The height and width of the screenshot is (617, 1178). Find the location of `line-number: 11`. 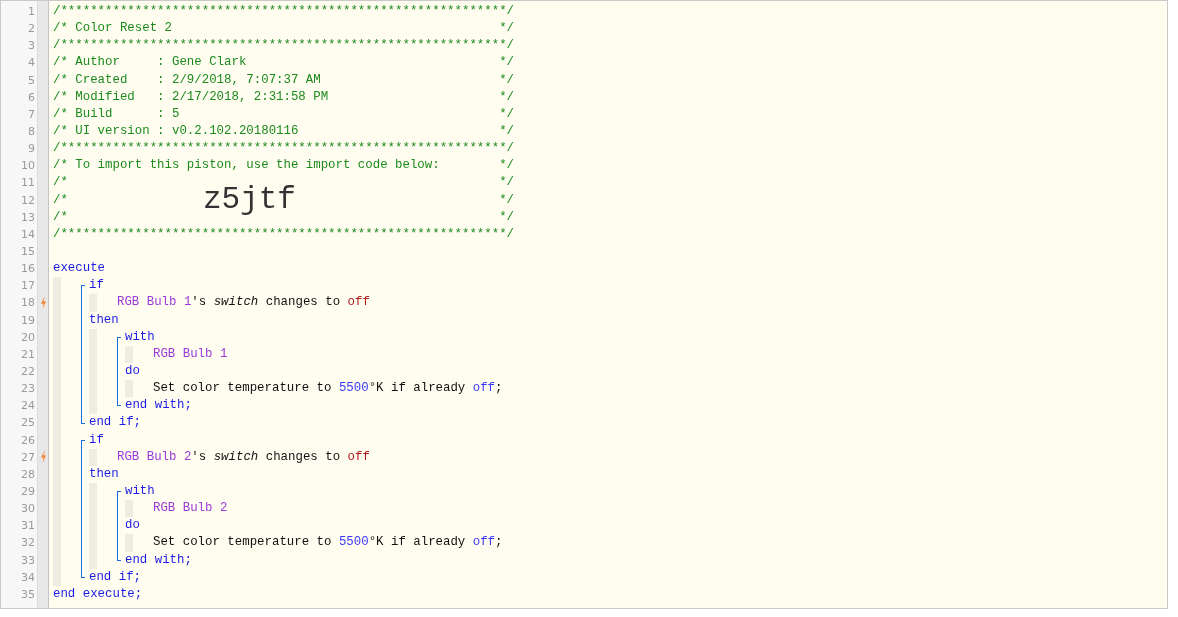

line-number: 11 is located at coordinates (28, 183).